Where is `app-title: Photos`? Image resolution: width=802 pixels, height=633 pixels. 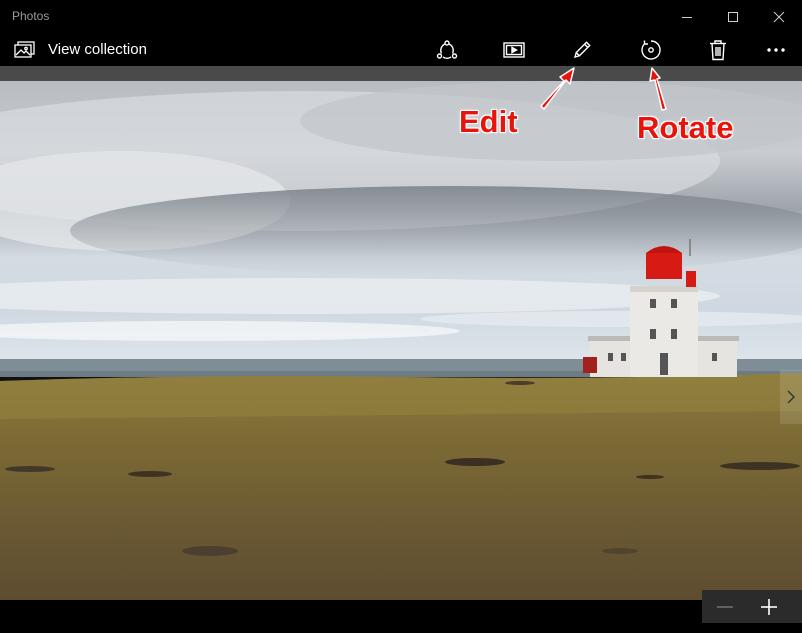 app-title: Photos is located at coordinates (31, 16).